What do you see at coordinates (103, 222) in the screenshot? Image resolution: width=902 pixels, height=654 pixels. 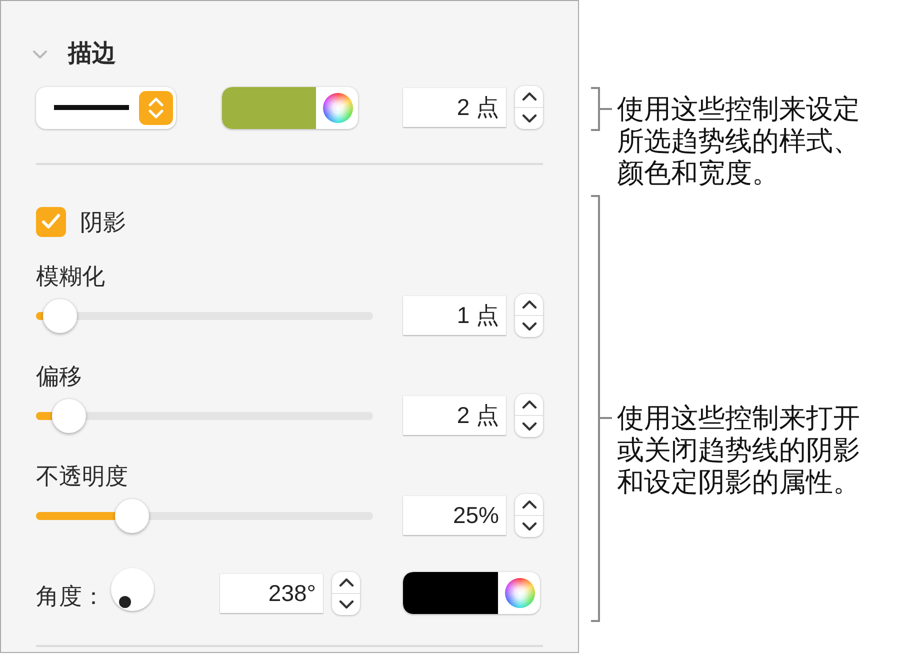 I see `checkbox-label: 阴影` at bounding box center [103, 222].